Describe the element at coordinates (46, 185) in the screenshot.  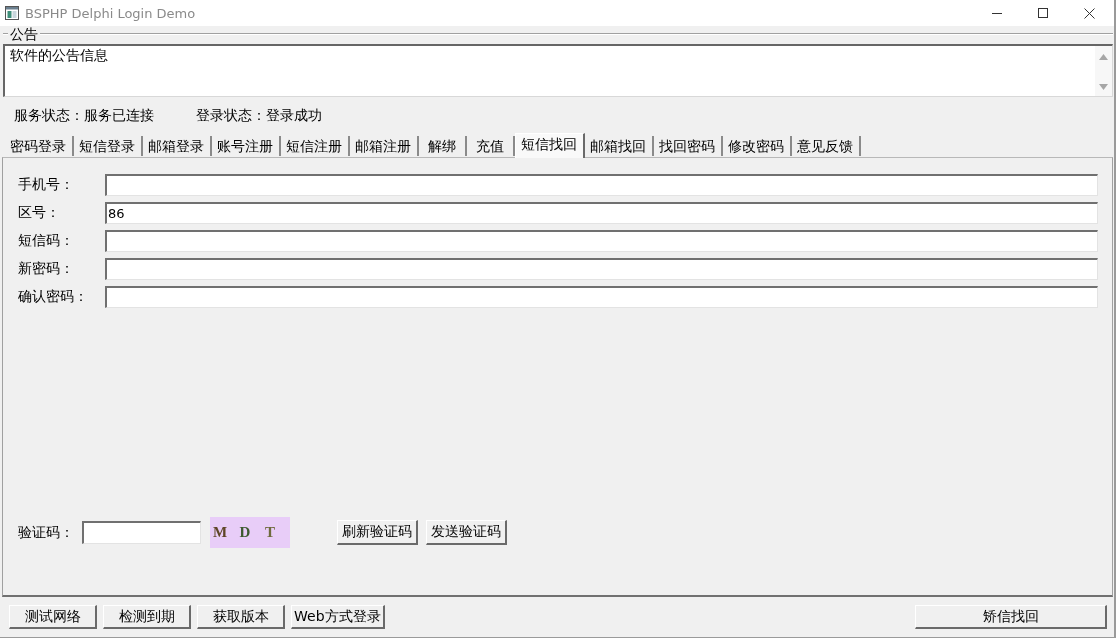
I see `field-label: 手机号：` at that location.